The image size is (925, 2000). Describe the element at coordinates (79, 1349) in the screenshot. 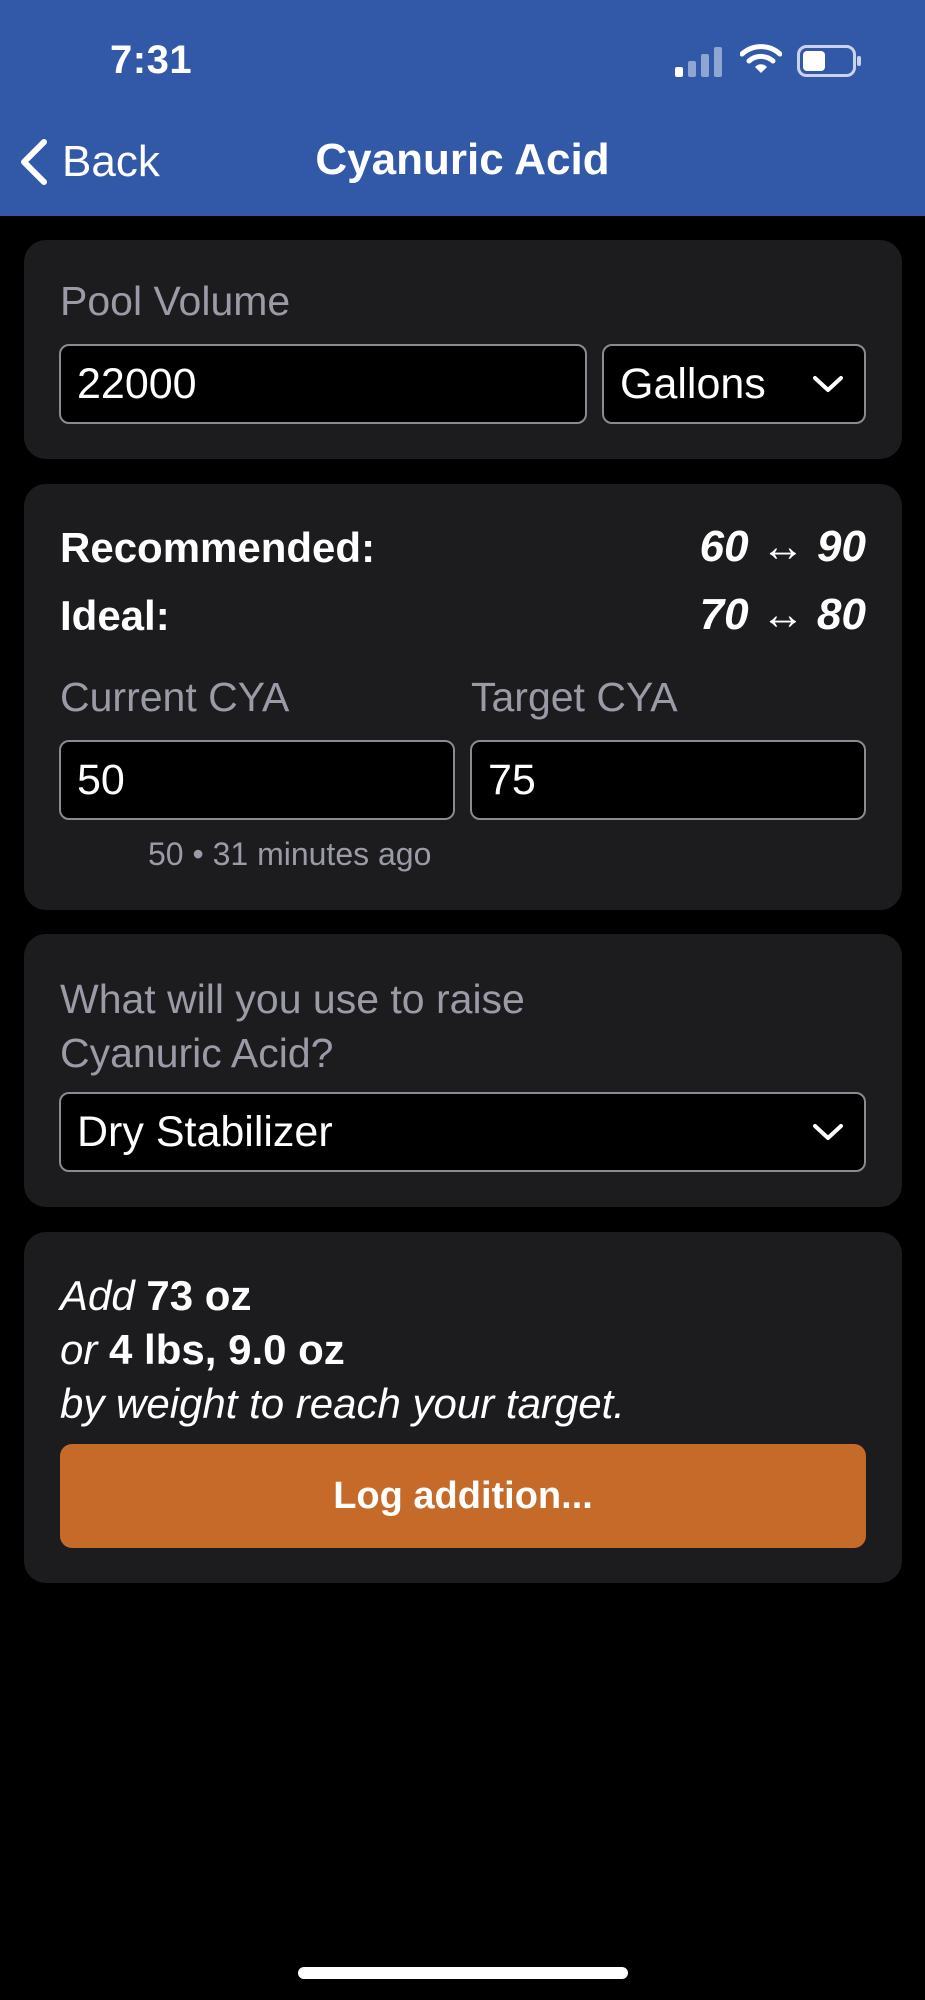

I see `or-word: or` at that location.